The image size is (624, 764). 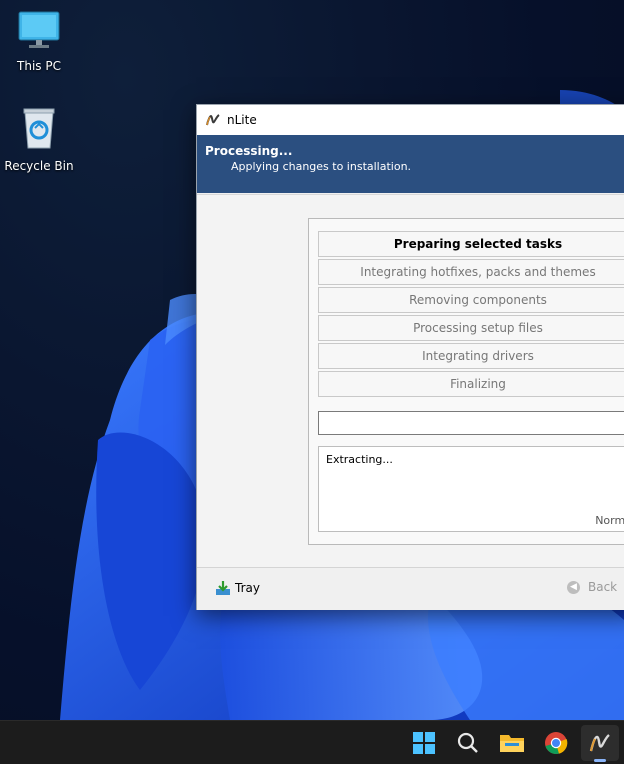 What do you see at coordinates (242, 120) in the screenshot?
I see `window-title: nLite` at bounding box center [242, 120].